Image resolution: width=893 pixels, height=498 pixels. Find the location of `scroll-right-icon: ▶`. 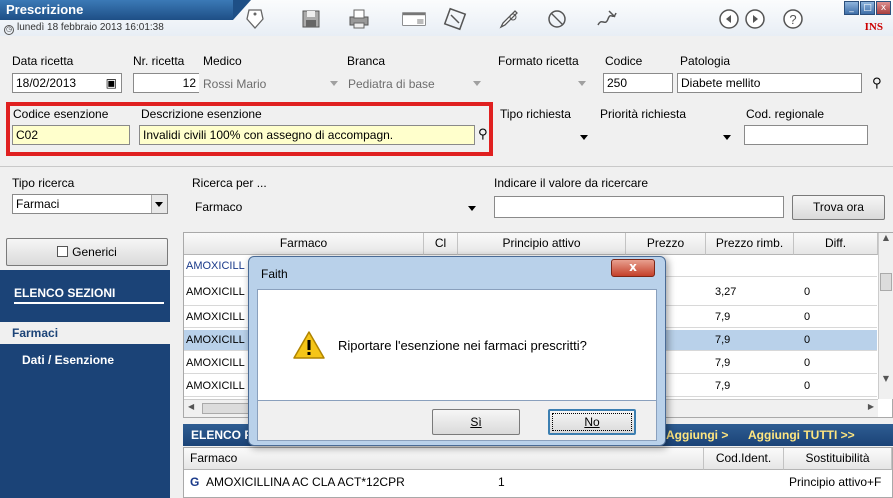

scroll-right-icon: ▶ is located at coordinates (871, 406).